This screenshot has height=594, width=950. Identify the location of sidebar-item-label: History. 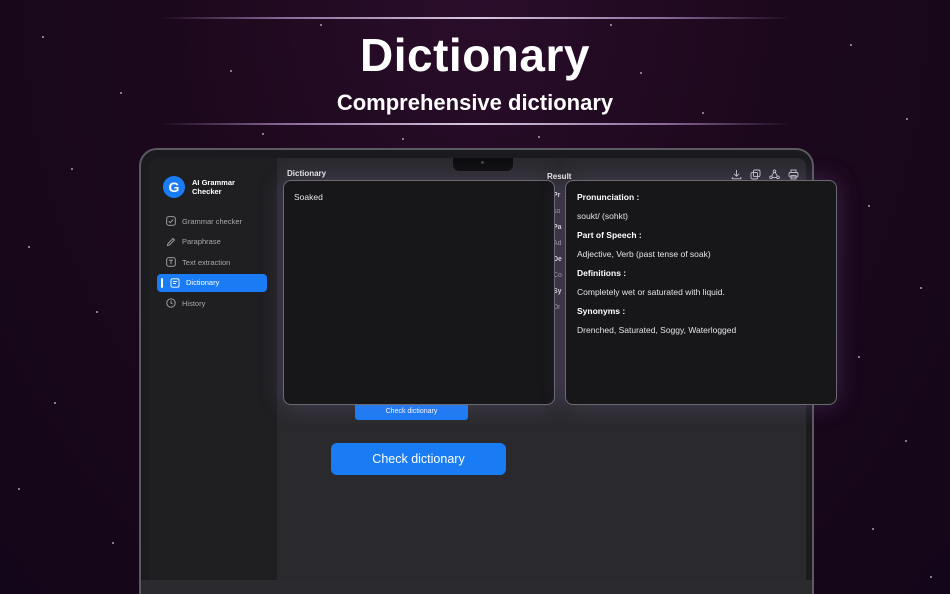
(194, 303).